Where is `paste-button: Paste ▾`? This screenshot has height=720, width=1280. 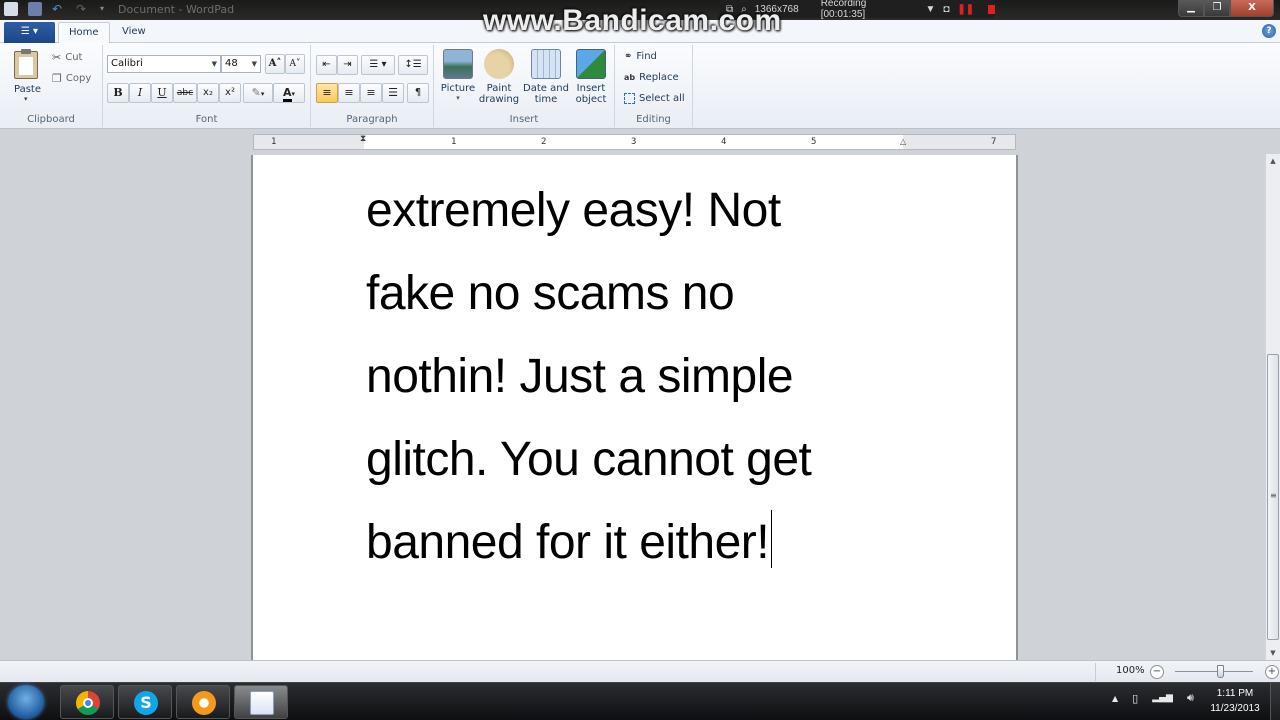
paste-button: Paste ▾ is located at coordinates (27, 75).